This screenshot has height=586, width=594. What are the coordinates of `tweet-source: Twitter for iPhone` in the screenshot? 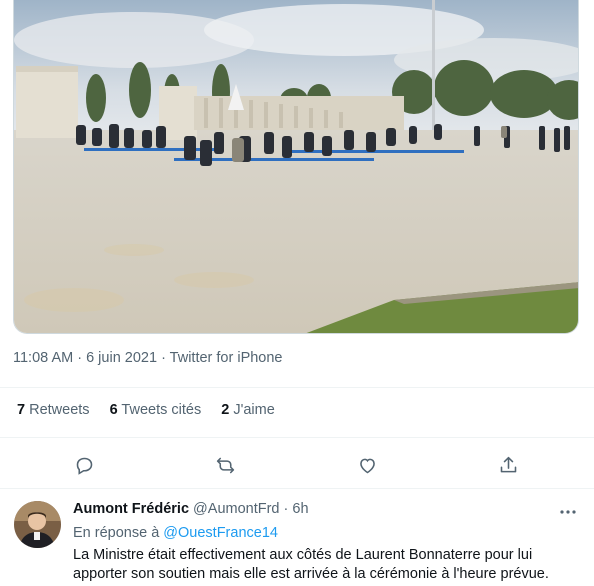 It's located at (226, 358).